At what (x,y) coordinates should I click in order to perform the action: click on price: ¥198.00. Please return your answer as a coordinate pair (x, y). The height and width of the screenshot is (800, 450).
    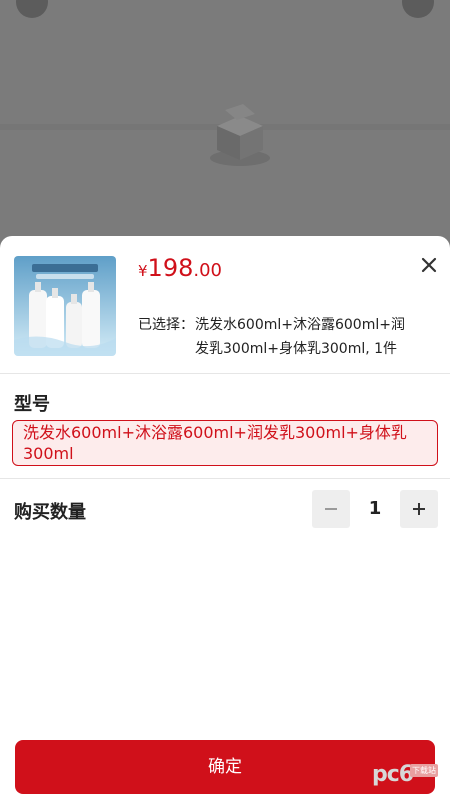
    Looking at the image, I should click on (180, 268).